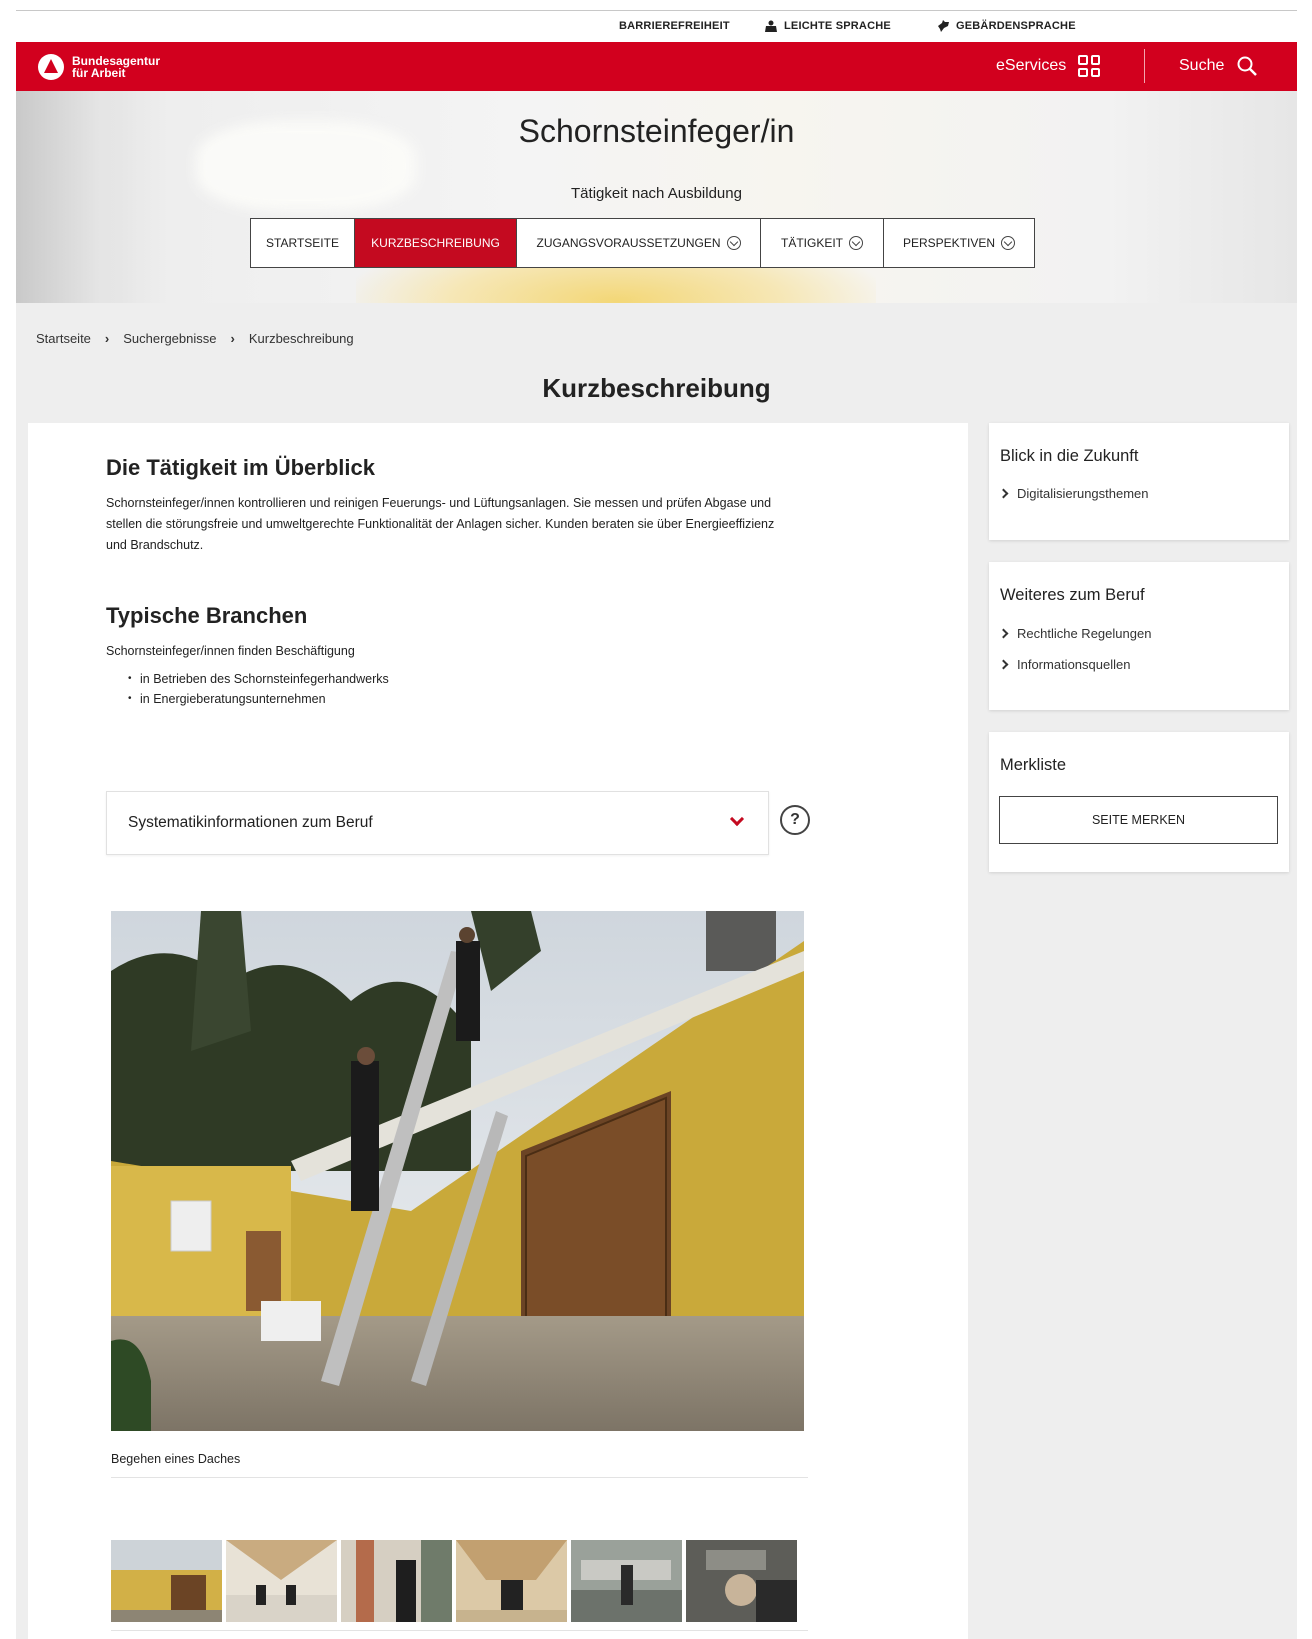  I want to click on link-informationsquellen: Informationsquellen, so click(1064, 664).